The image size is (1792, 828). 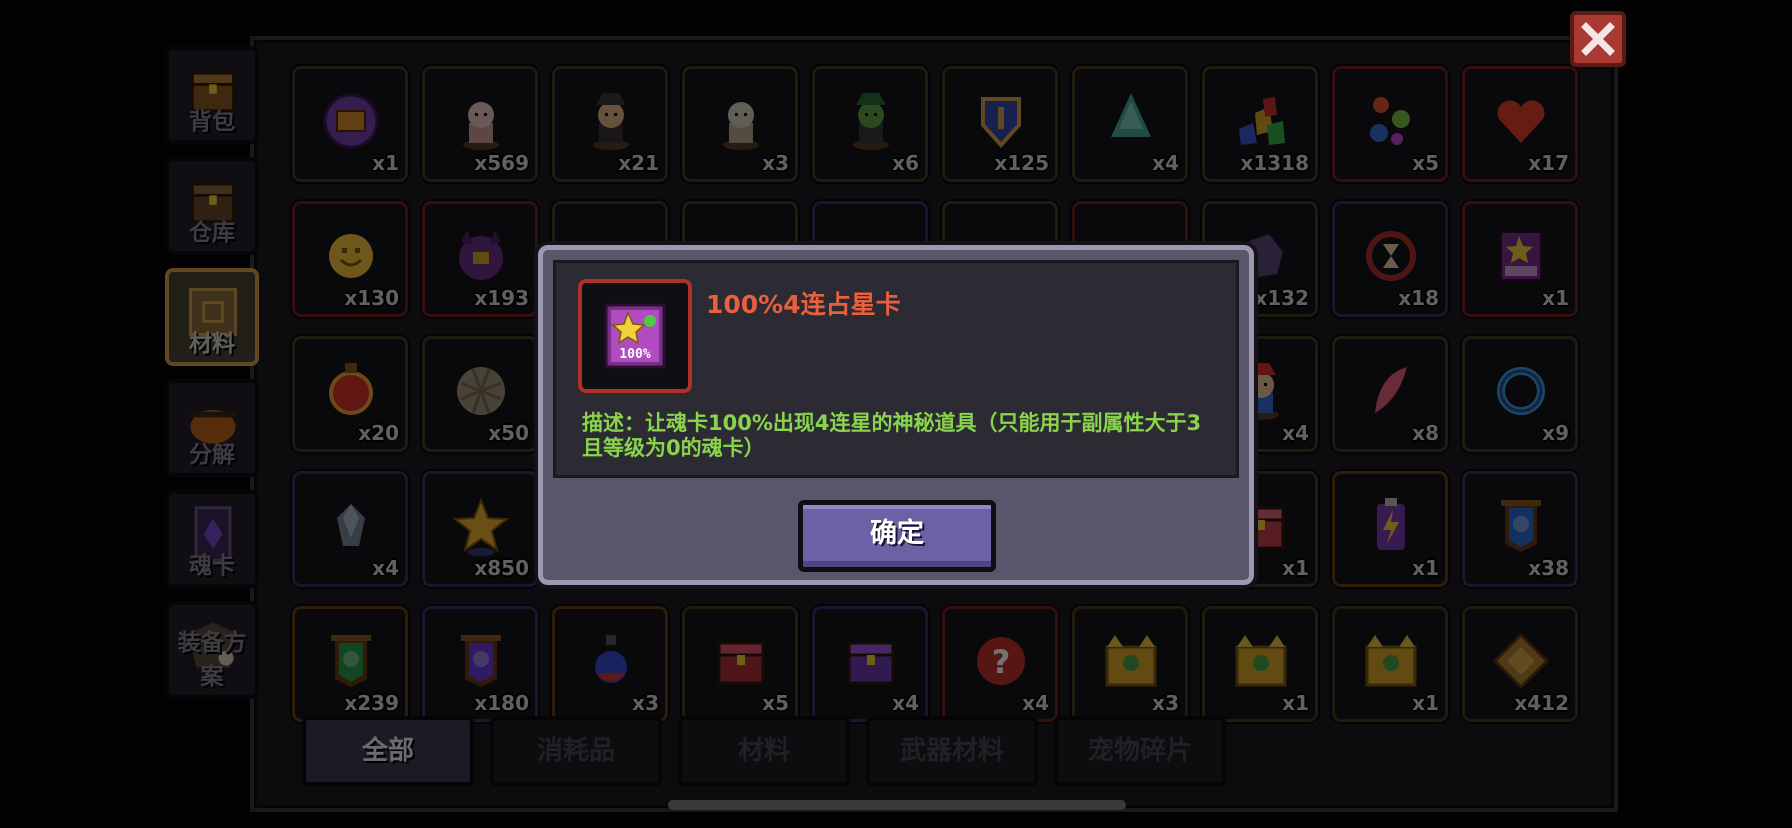 I want to click on dialog-title: 100%4连占星卡, so click(x=803, y=304).